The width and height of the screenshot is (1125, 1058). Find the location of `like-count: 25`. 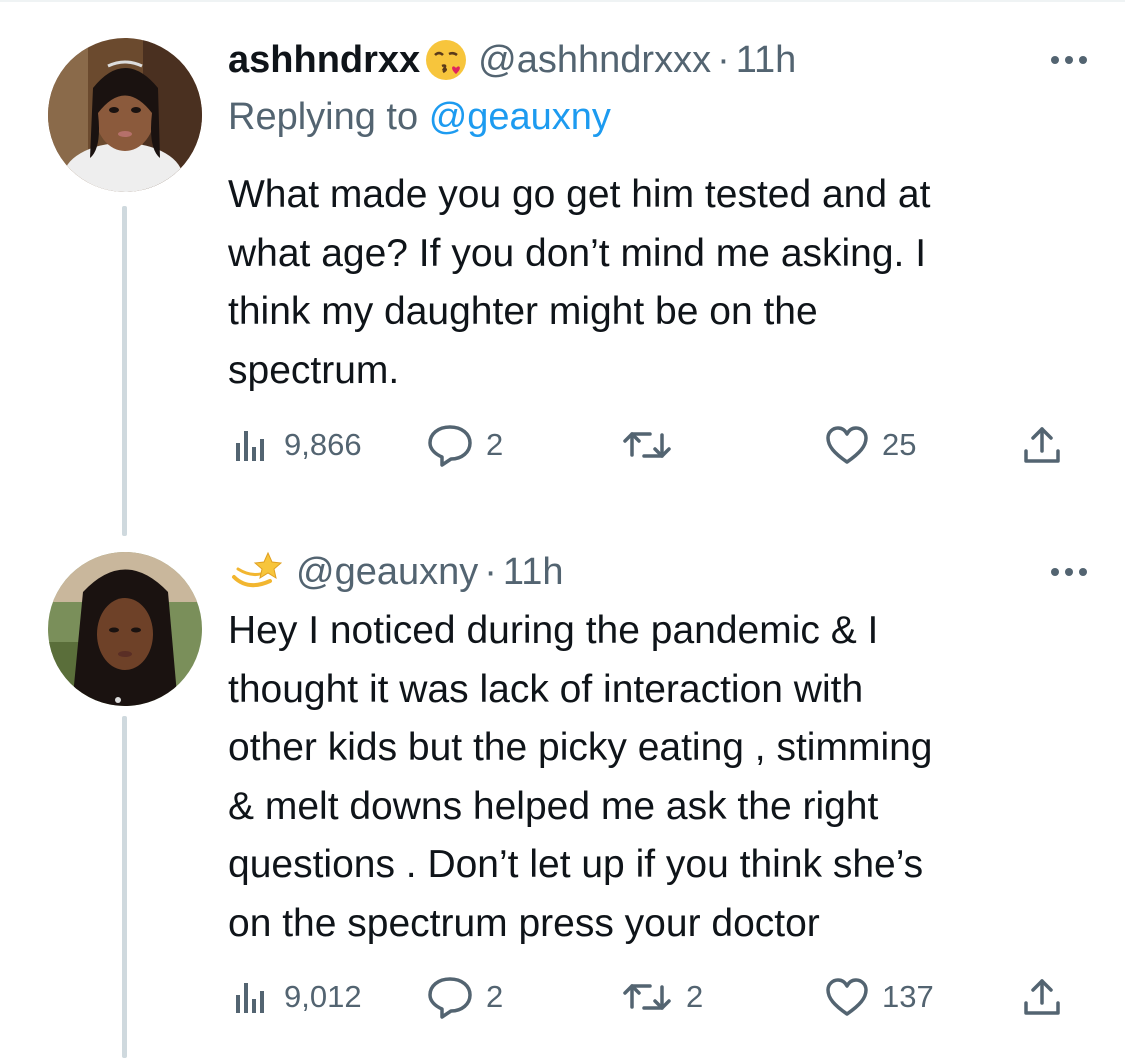

like-count: 25 is located at coordinates (899, 444).